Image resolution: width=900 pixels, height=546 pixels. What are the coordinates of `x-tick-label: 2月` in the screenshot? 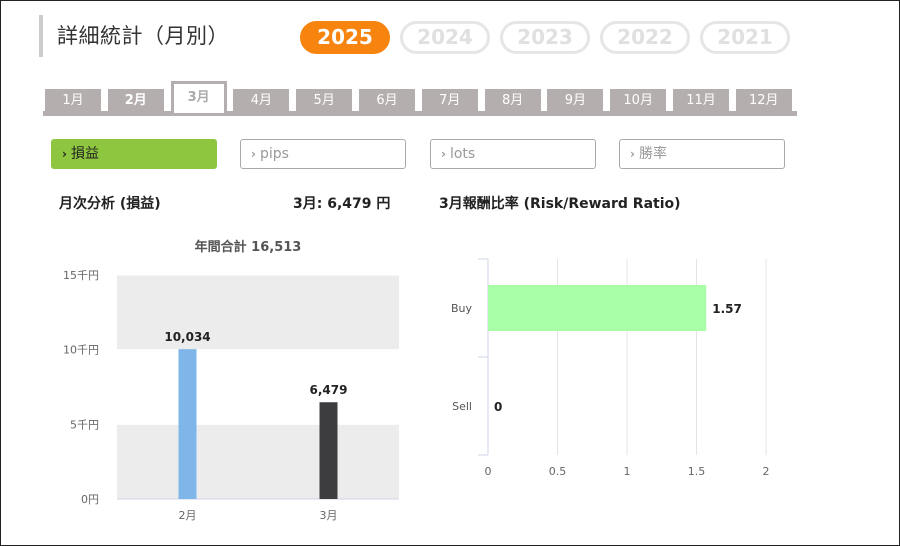 It's located at (188, 515).